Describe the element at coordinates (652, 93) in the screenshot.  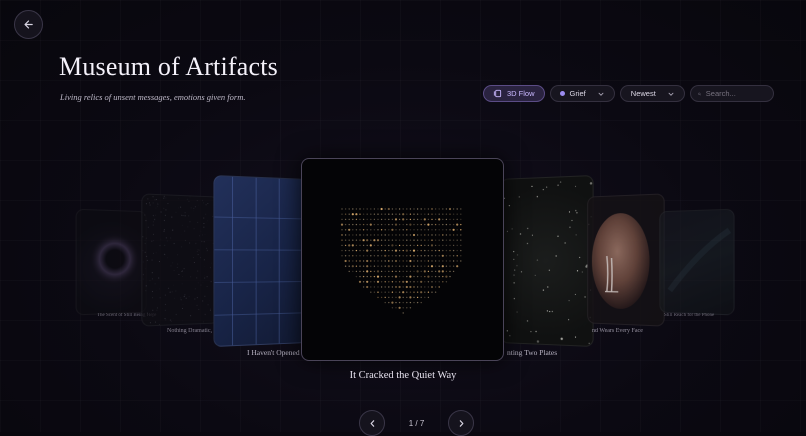
I see `sort-select: Newest` at that location.